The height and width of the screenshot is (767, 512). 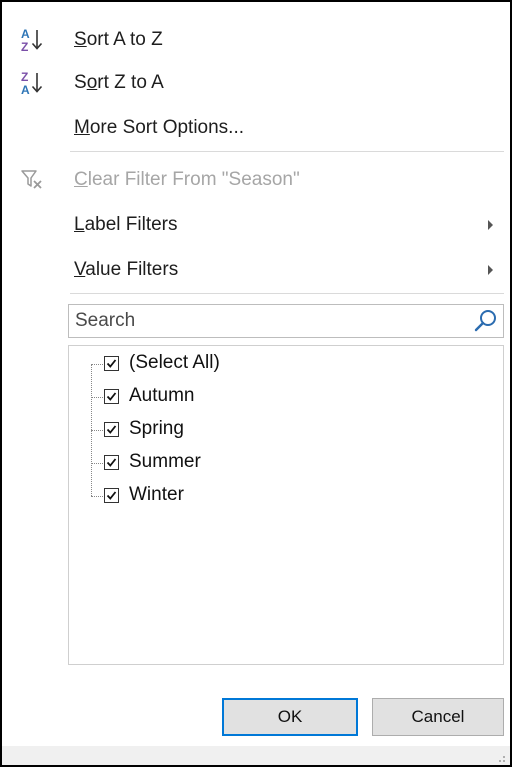 What do you see at coordinates (281, 463) in the screenshot?
I see `list-item: Summer` at bounding box center [281, 463].